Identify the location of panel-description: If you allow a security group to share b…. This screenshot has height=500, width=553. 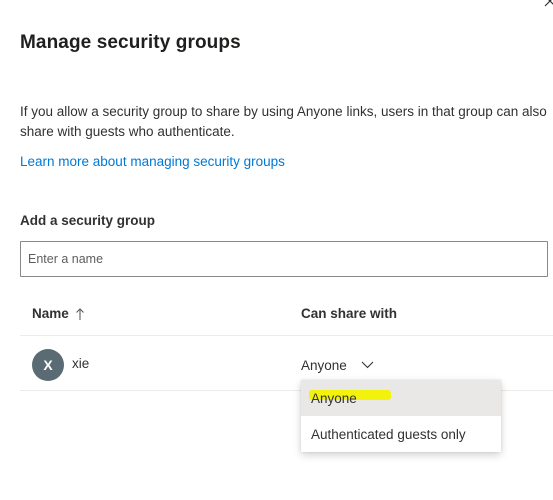
(283, 121).